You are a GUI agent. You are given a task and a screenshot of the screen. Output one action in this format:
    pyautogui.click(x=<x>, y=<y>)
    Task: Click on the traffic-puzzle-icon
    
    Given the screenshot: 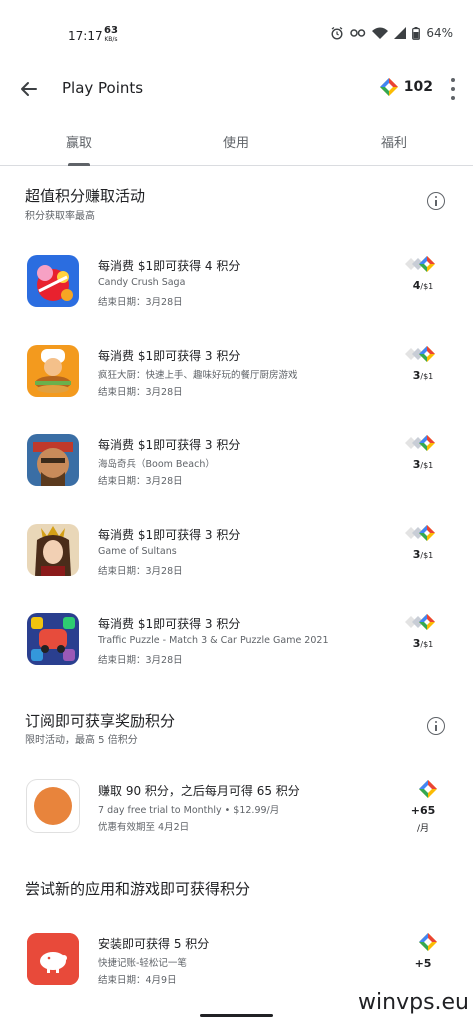 What is the action you would take?
    pyautogui.click(x=53, y=639)
    